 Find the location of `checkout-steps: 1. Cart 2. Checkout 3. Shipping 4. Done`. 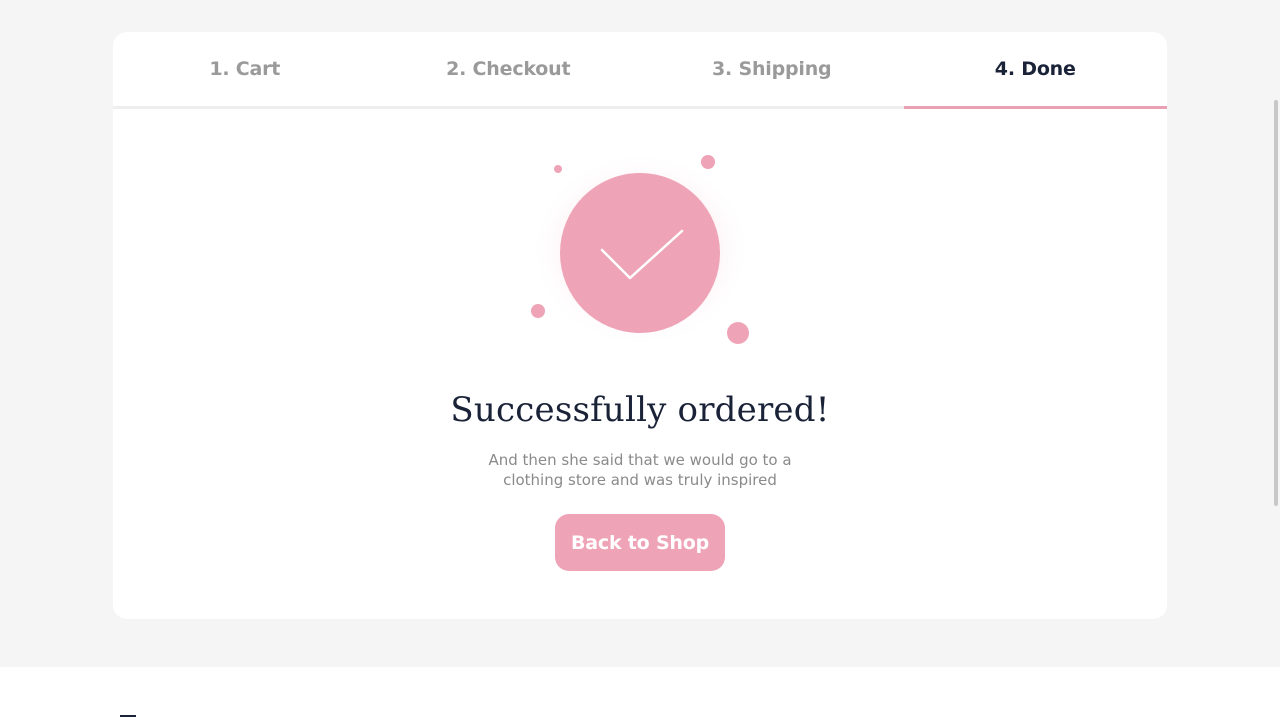

checkout-steps: 1. Cart 2. Checkout 3. Shipping 4. Done is located at coordinates (640, 70).